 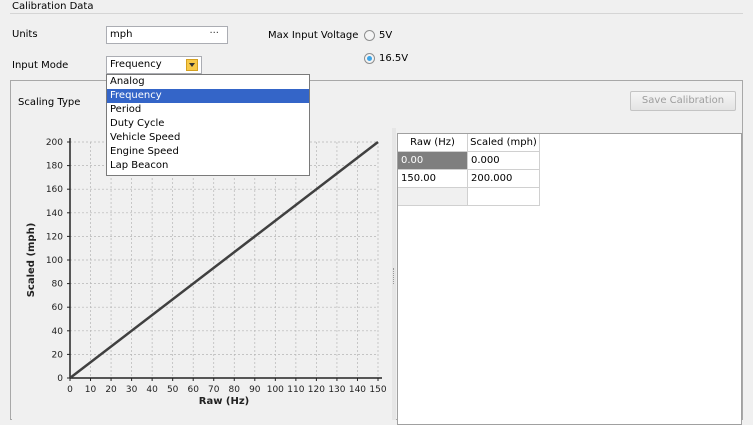 What do you see at coordinates (54, 190) in the screenshot?
I see `y-tick-label: 160` at bounding box center [54, 190].